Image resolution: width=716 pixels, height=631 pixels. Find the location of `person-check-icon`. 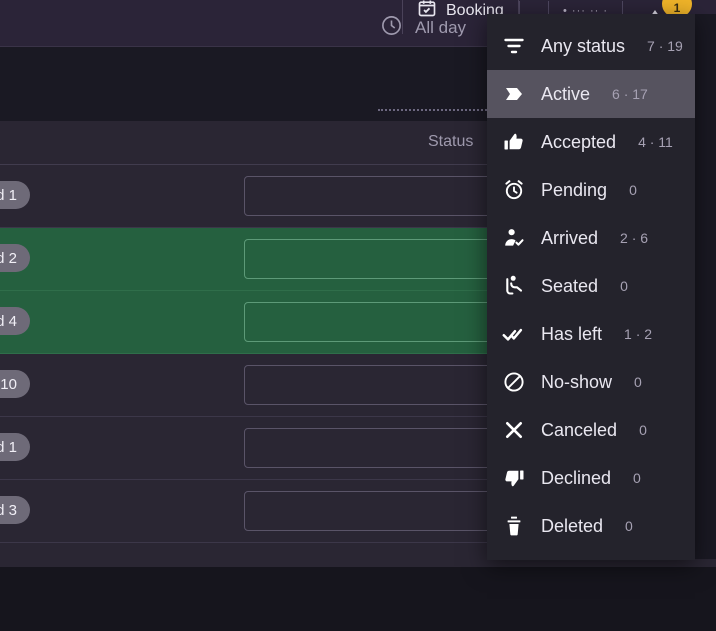

person-check-icon is located at coordinates (514, 238).